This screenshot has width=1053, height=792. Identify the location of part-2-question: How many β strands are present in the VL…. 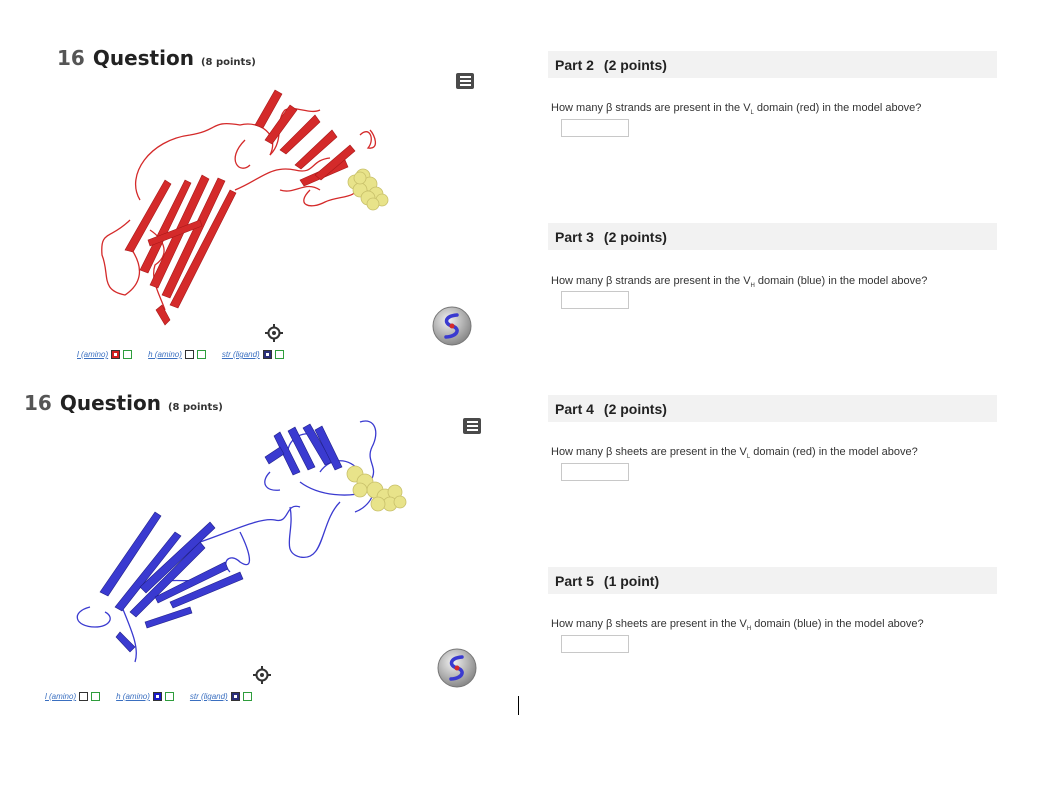
(736, 109).